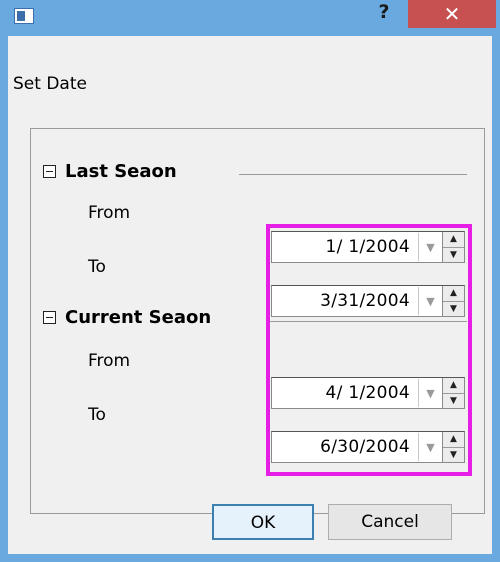 This screenshot has width=500, height=562. What do you see at coordinates (121, 171) in the screenshot?
I see `section-title: Last Seaon` at bounding box center [121, 171].